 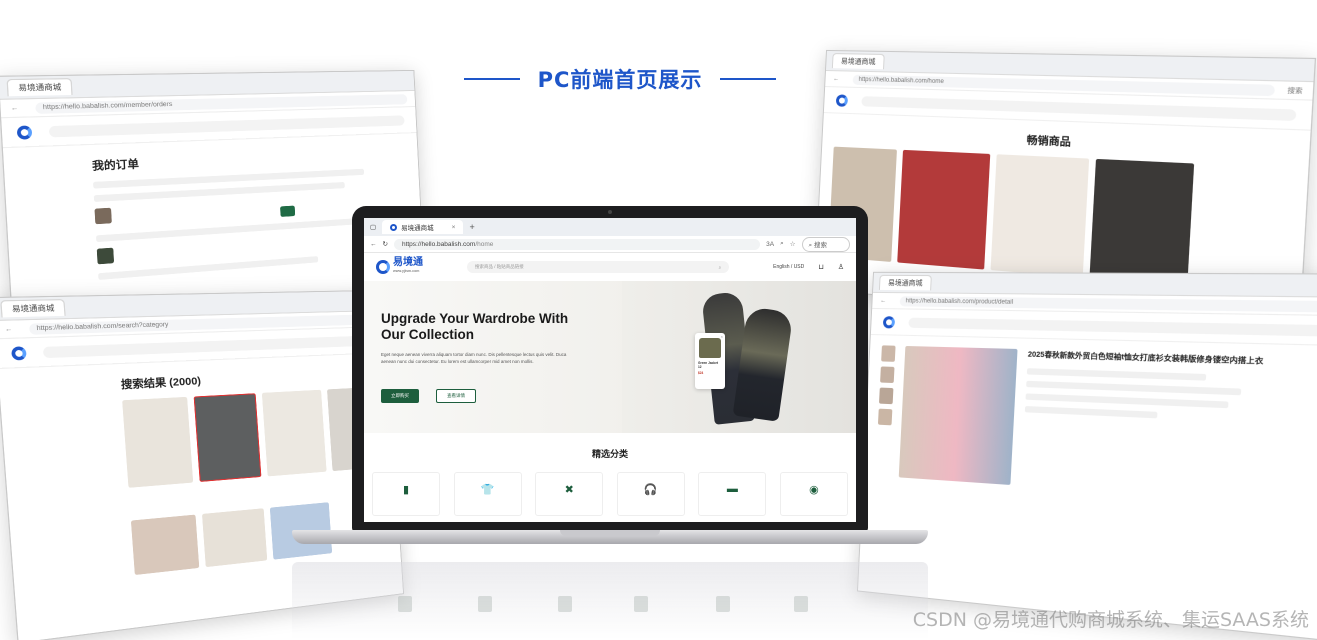 I want to click on favicon-icon, so click(x=393, y=227).